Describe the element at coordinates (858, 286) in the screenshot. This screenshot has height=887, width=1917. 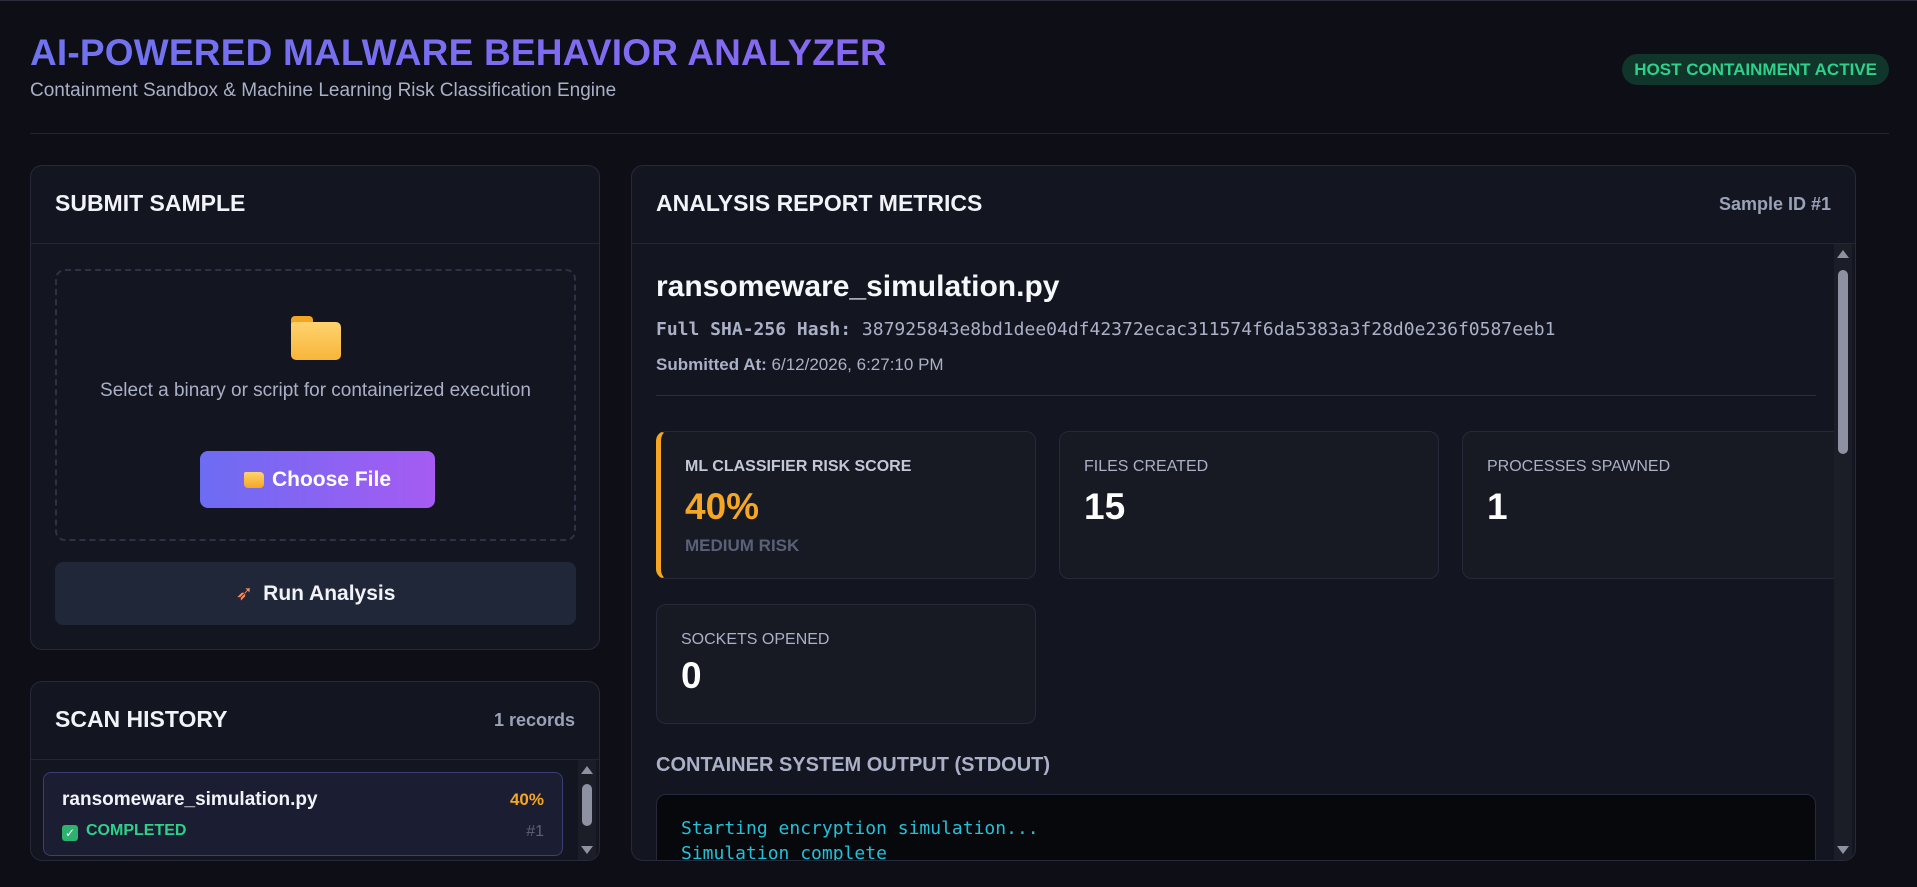
I see `report-file-name: ransomeware_simulation.py` at that location.